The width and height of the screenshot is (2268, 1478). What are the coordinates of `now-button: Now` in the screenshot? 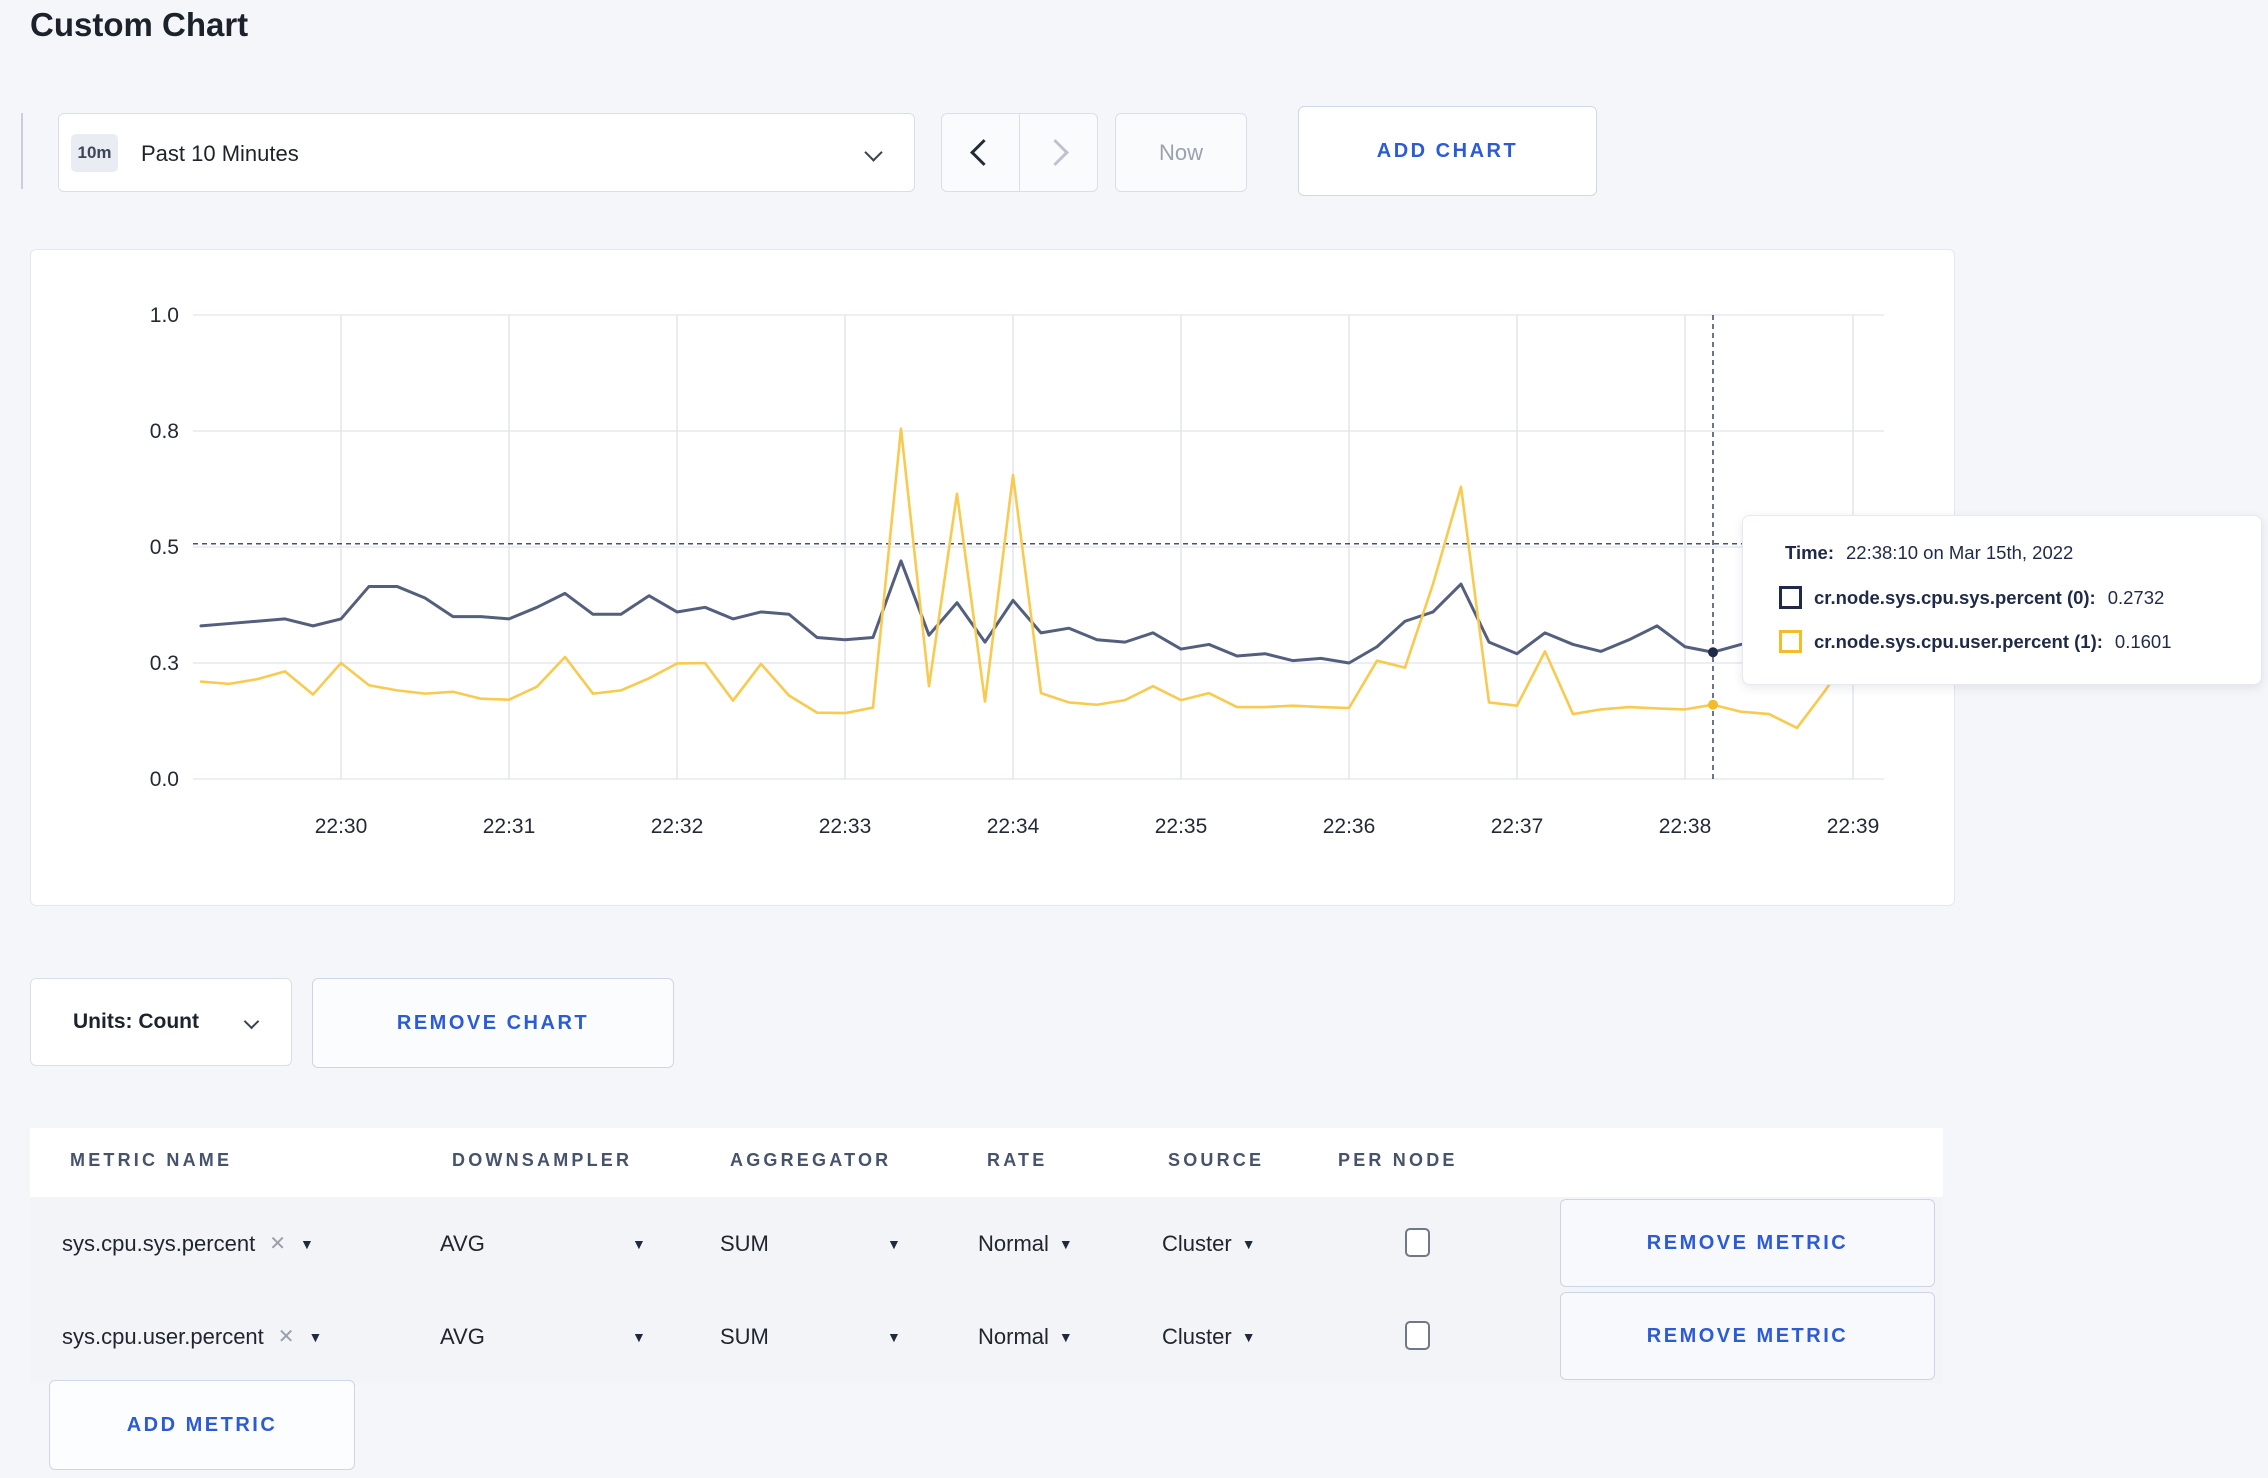 It's located at (1181, 152).